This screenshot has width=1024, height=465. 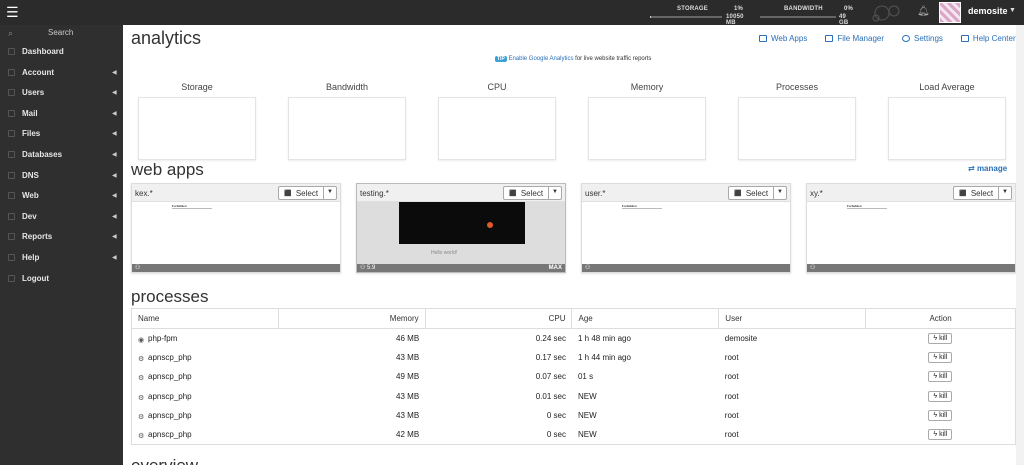 What do you see at coordinates (792, 318) in the screenshot?
I see `column-header-user: User` at bounding box center [792, 318].